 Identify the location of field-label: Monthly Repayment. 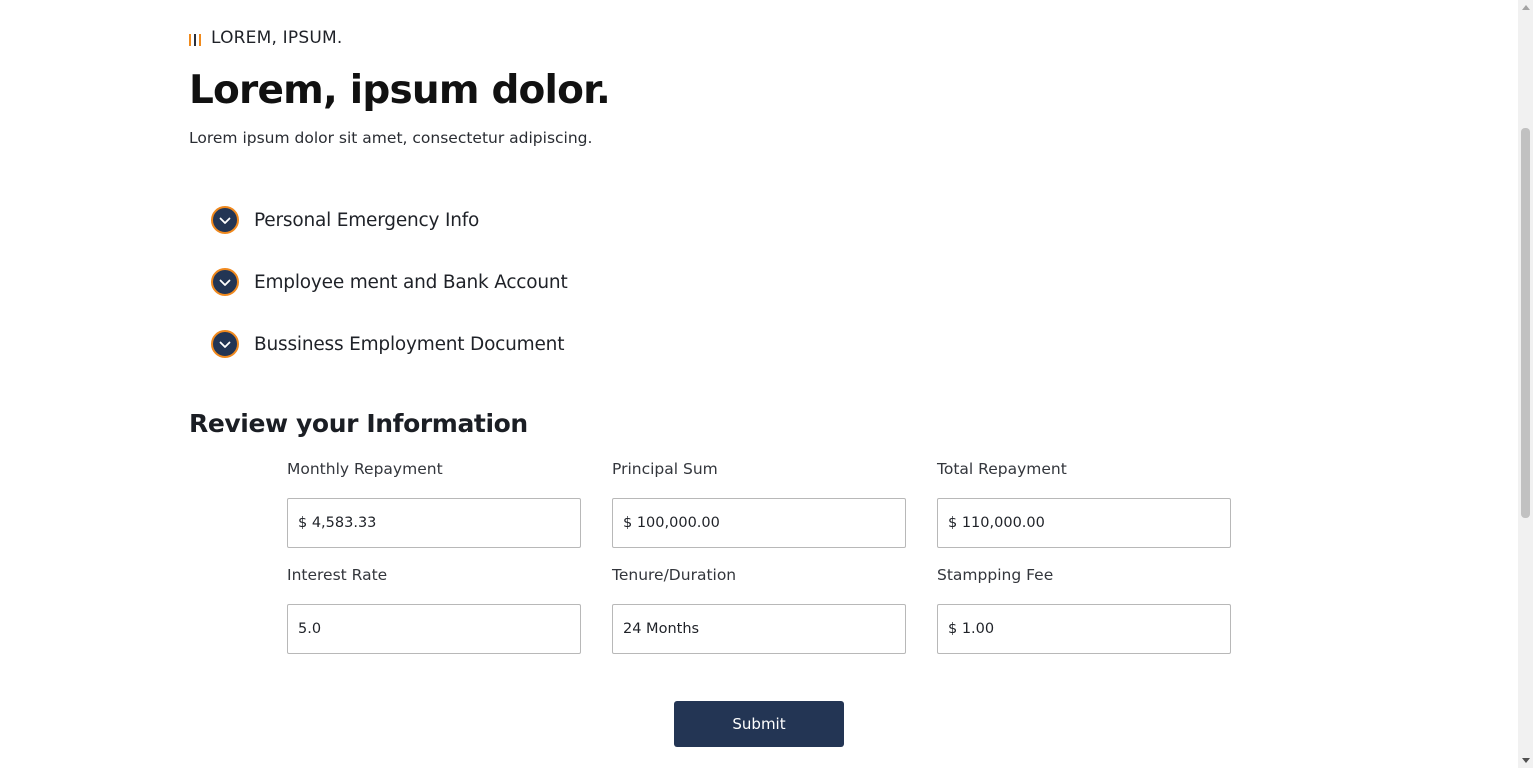
(365, 469).